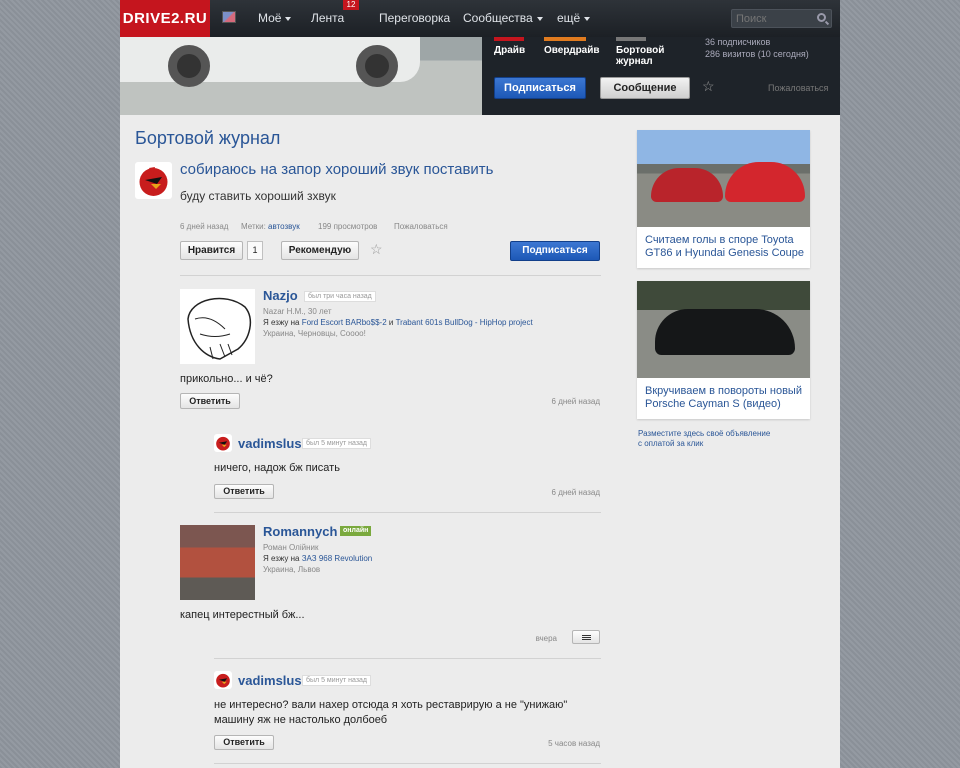 The width and height of the screenshot is (960, 768). Describe the element at coordinates (255, 250) in the screenshot. I see `like-count: 1` at that location.